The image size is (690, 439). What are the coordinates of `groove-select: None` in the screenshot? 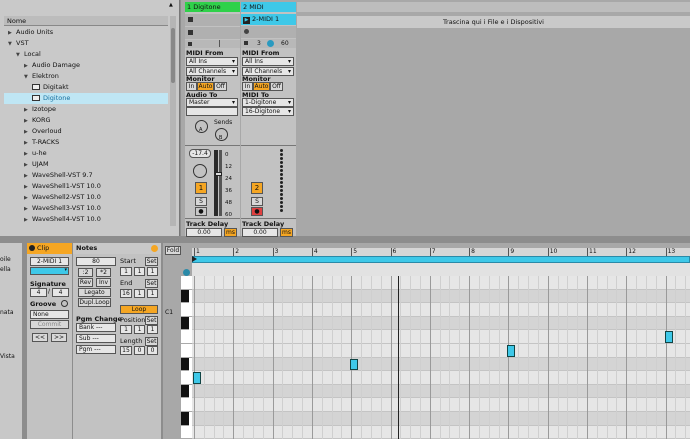 It's located at (49, 314).